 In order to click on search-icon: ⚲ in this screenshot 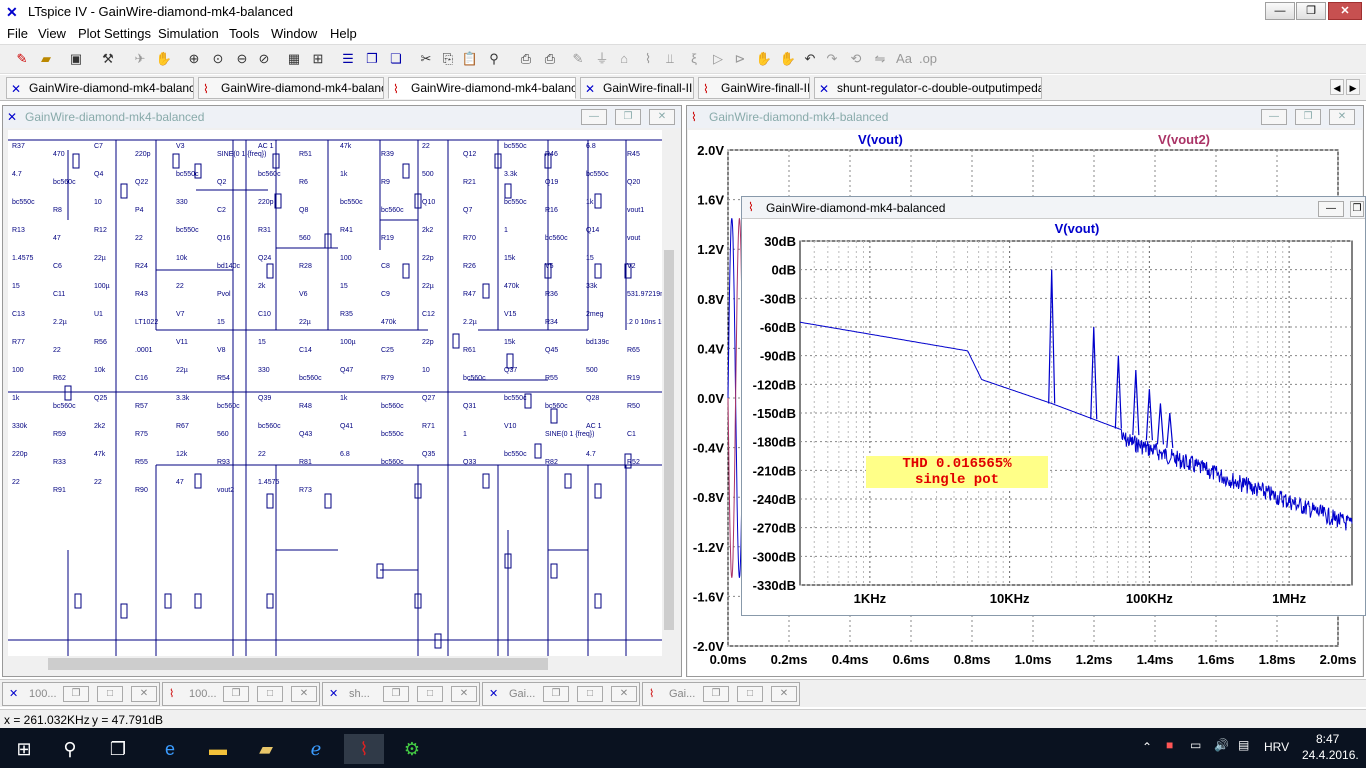, I will do `click(70, 749)`.